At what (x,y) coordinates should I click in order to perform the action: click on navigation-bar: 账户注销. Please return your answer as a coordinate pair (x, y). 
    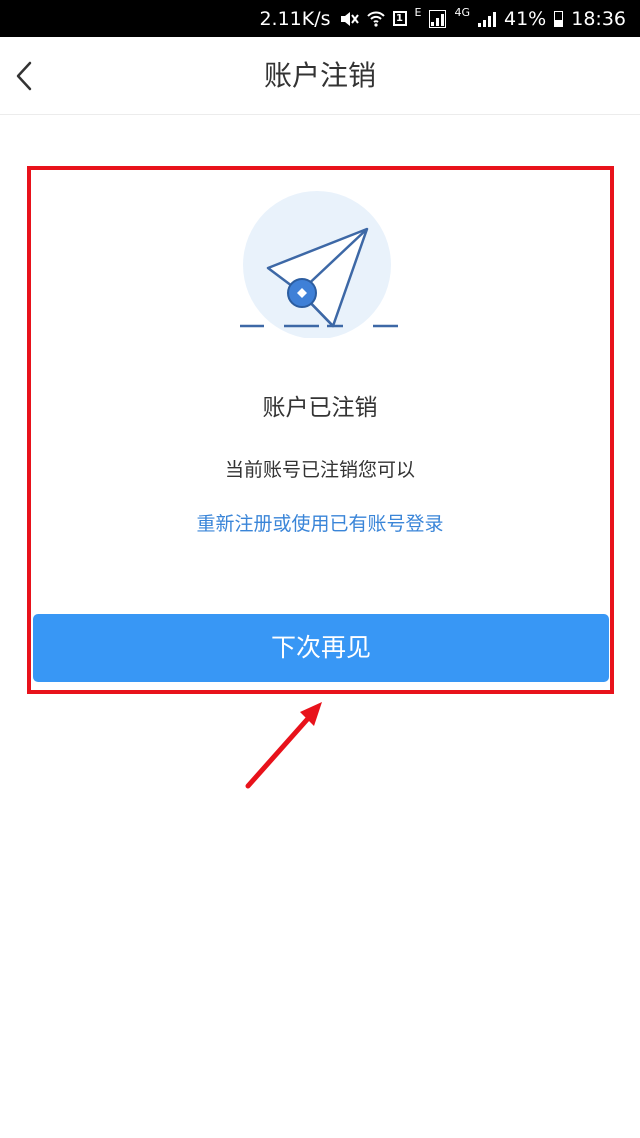
    Looking at the image, I should click on (320, 76).